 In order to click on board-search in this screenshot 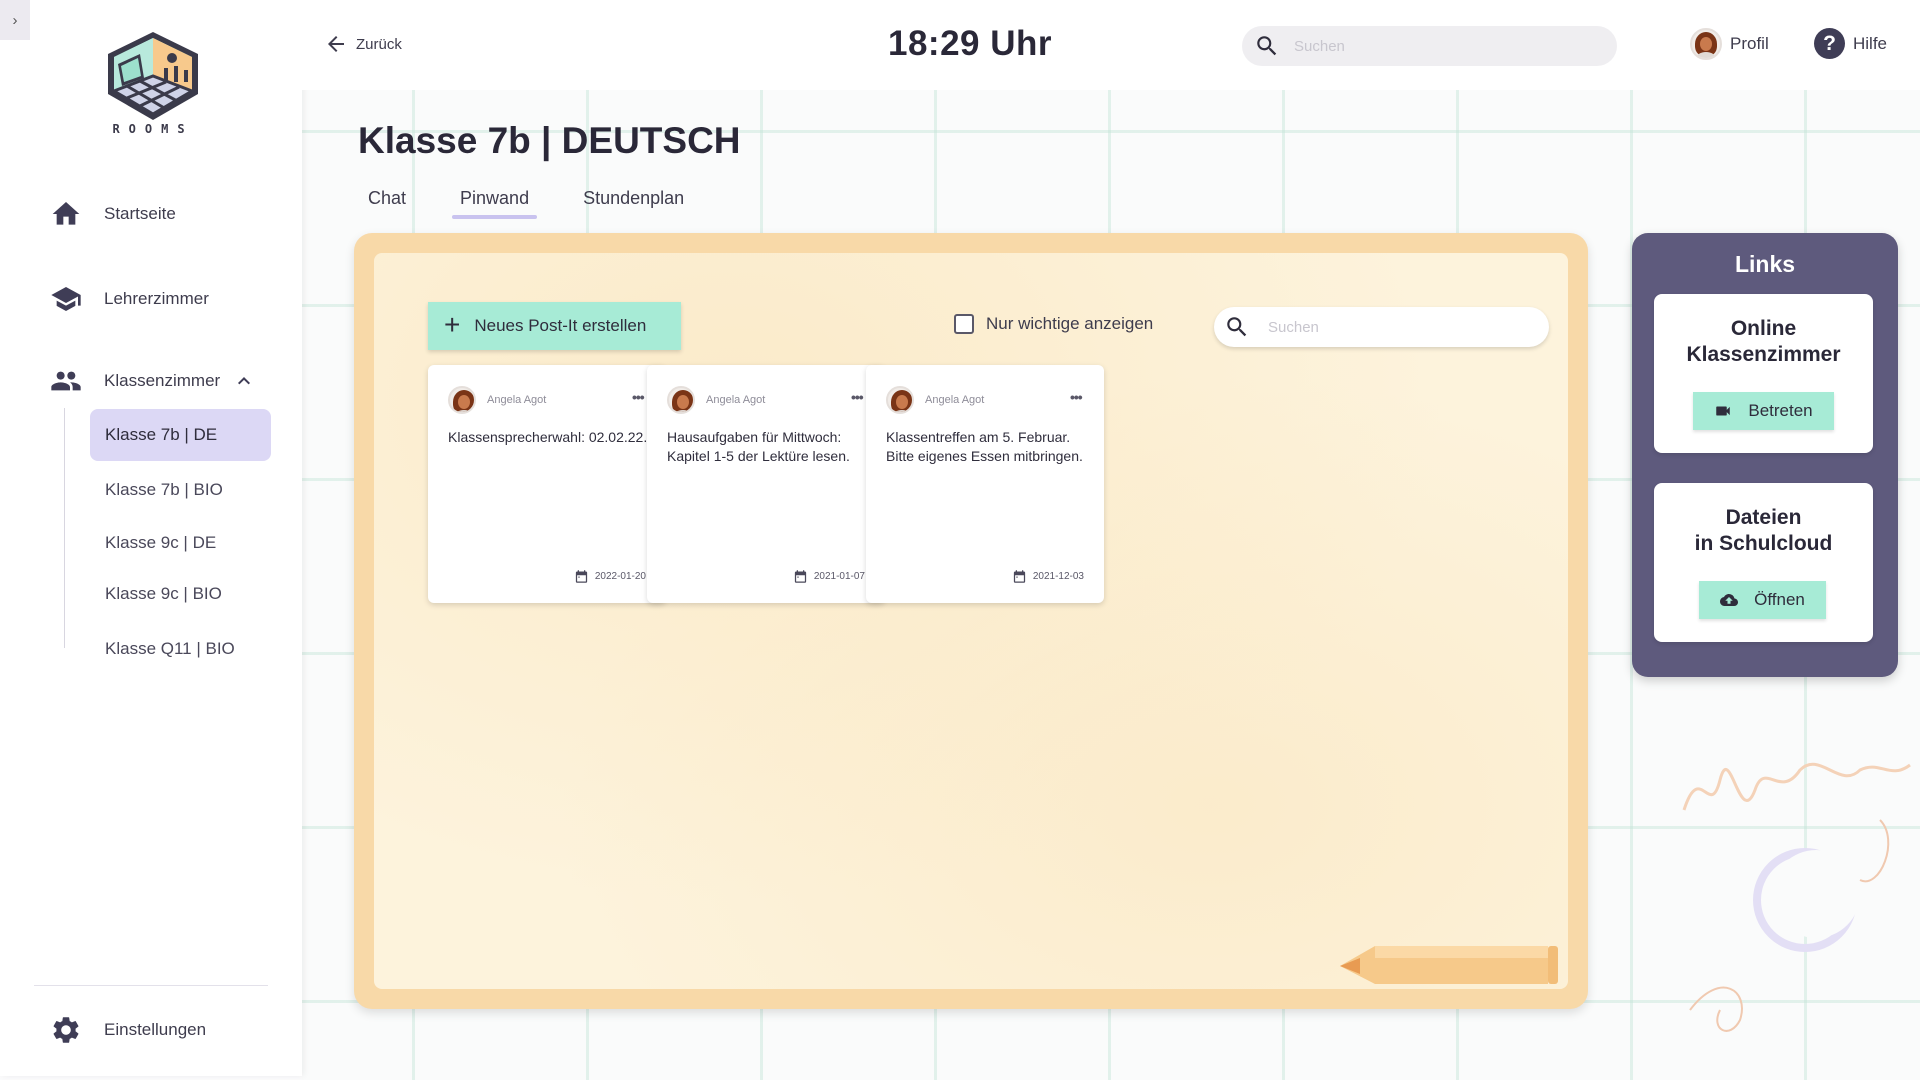, I will do `click(1381, 327)`.